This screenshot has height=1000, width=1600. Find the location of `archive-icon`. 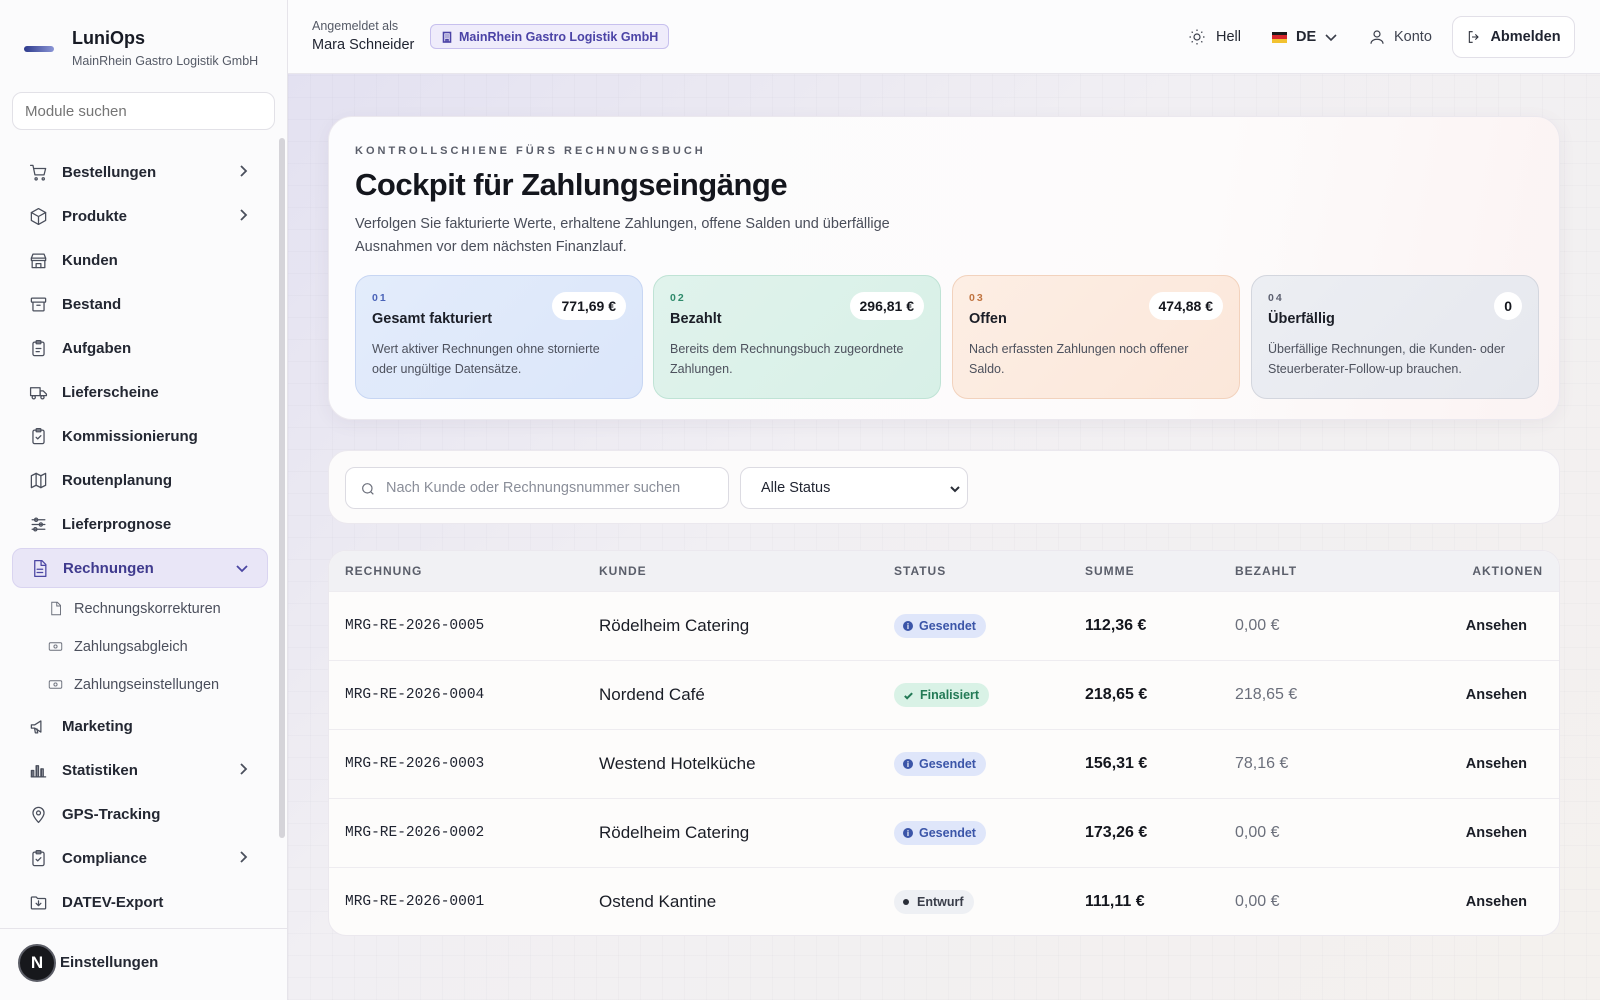

archive-icon is located at coordinates (38, 304).